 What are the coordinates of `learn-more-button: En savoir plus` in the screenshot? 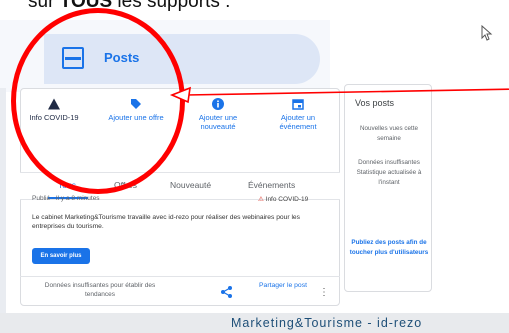 It's located at (61, 256).